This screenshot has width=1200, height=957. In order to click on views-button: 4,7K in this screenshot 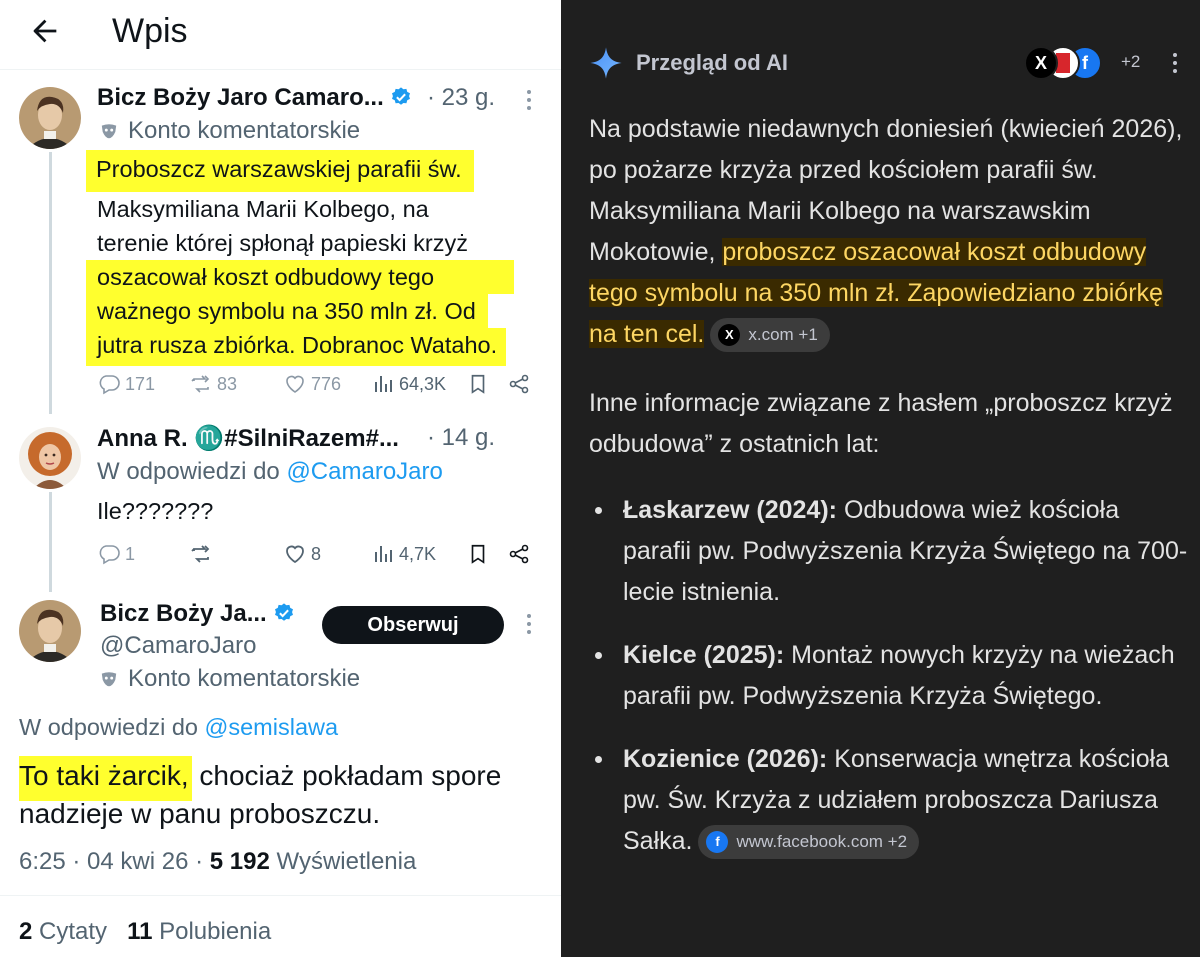, I will do `click(403, 554)`.